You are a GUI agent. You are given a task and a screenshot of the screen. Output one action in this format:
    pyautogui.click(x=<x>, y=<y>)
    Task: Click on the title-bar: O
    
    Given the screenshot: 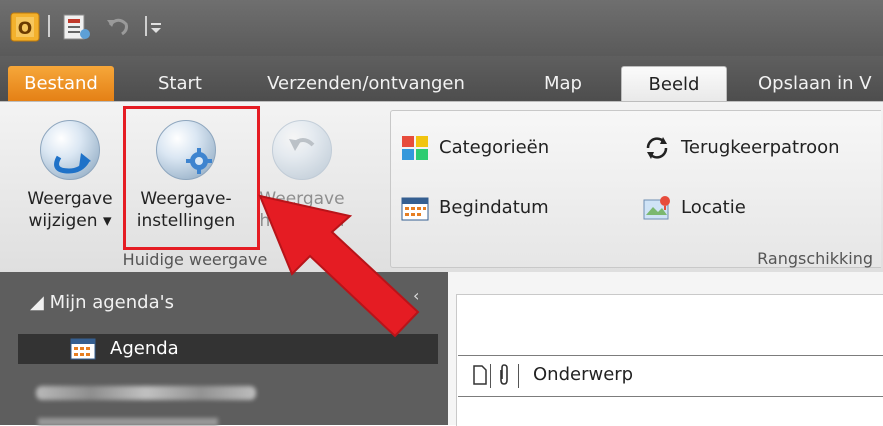 What is the action you would take?
    pyautogui.click(x=441, y=28)
    